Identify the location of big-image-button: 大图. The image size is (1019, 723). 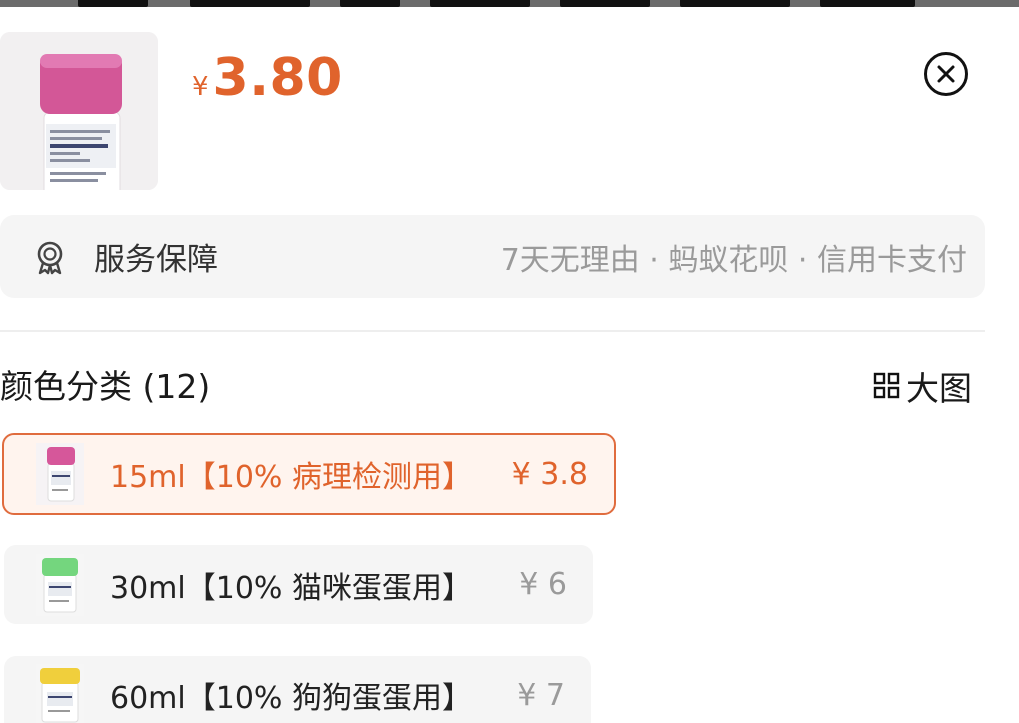
(922, 386).